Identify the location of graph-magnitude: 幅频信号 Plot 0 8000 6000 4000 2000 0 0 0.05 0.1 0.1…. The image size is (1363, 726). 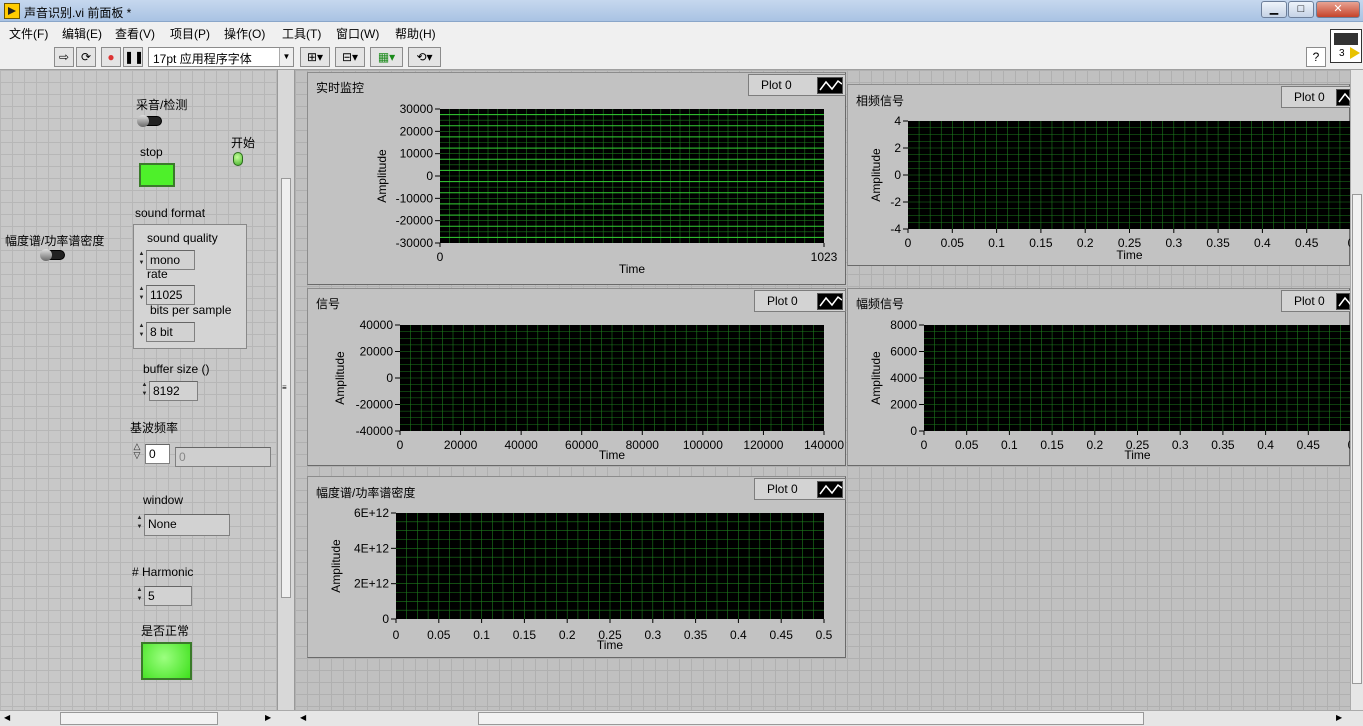
(1104, 377).